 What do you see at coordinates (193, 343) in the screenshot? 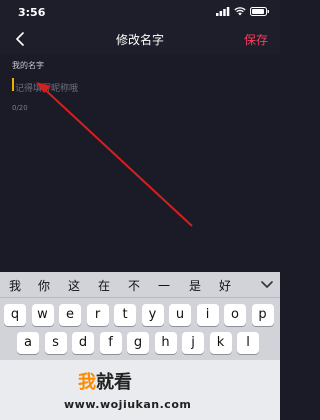
I see `key-j: j` at bounding box center [193, 343].